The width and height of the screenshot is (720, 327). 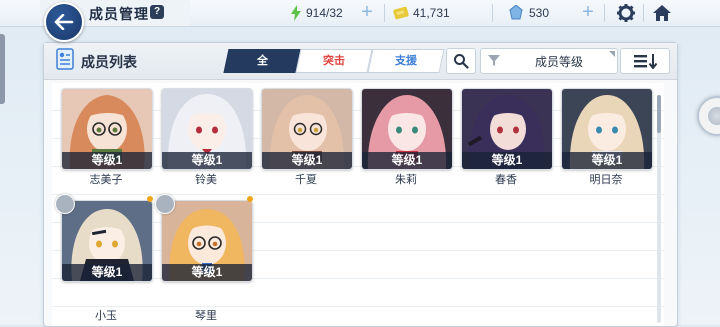 I want to click on gems-add-button: +, so click(x=588, y=12).